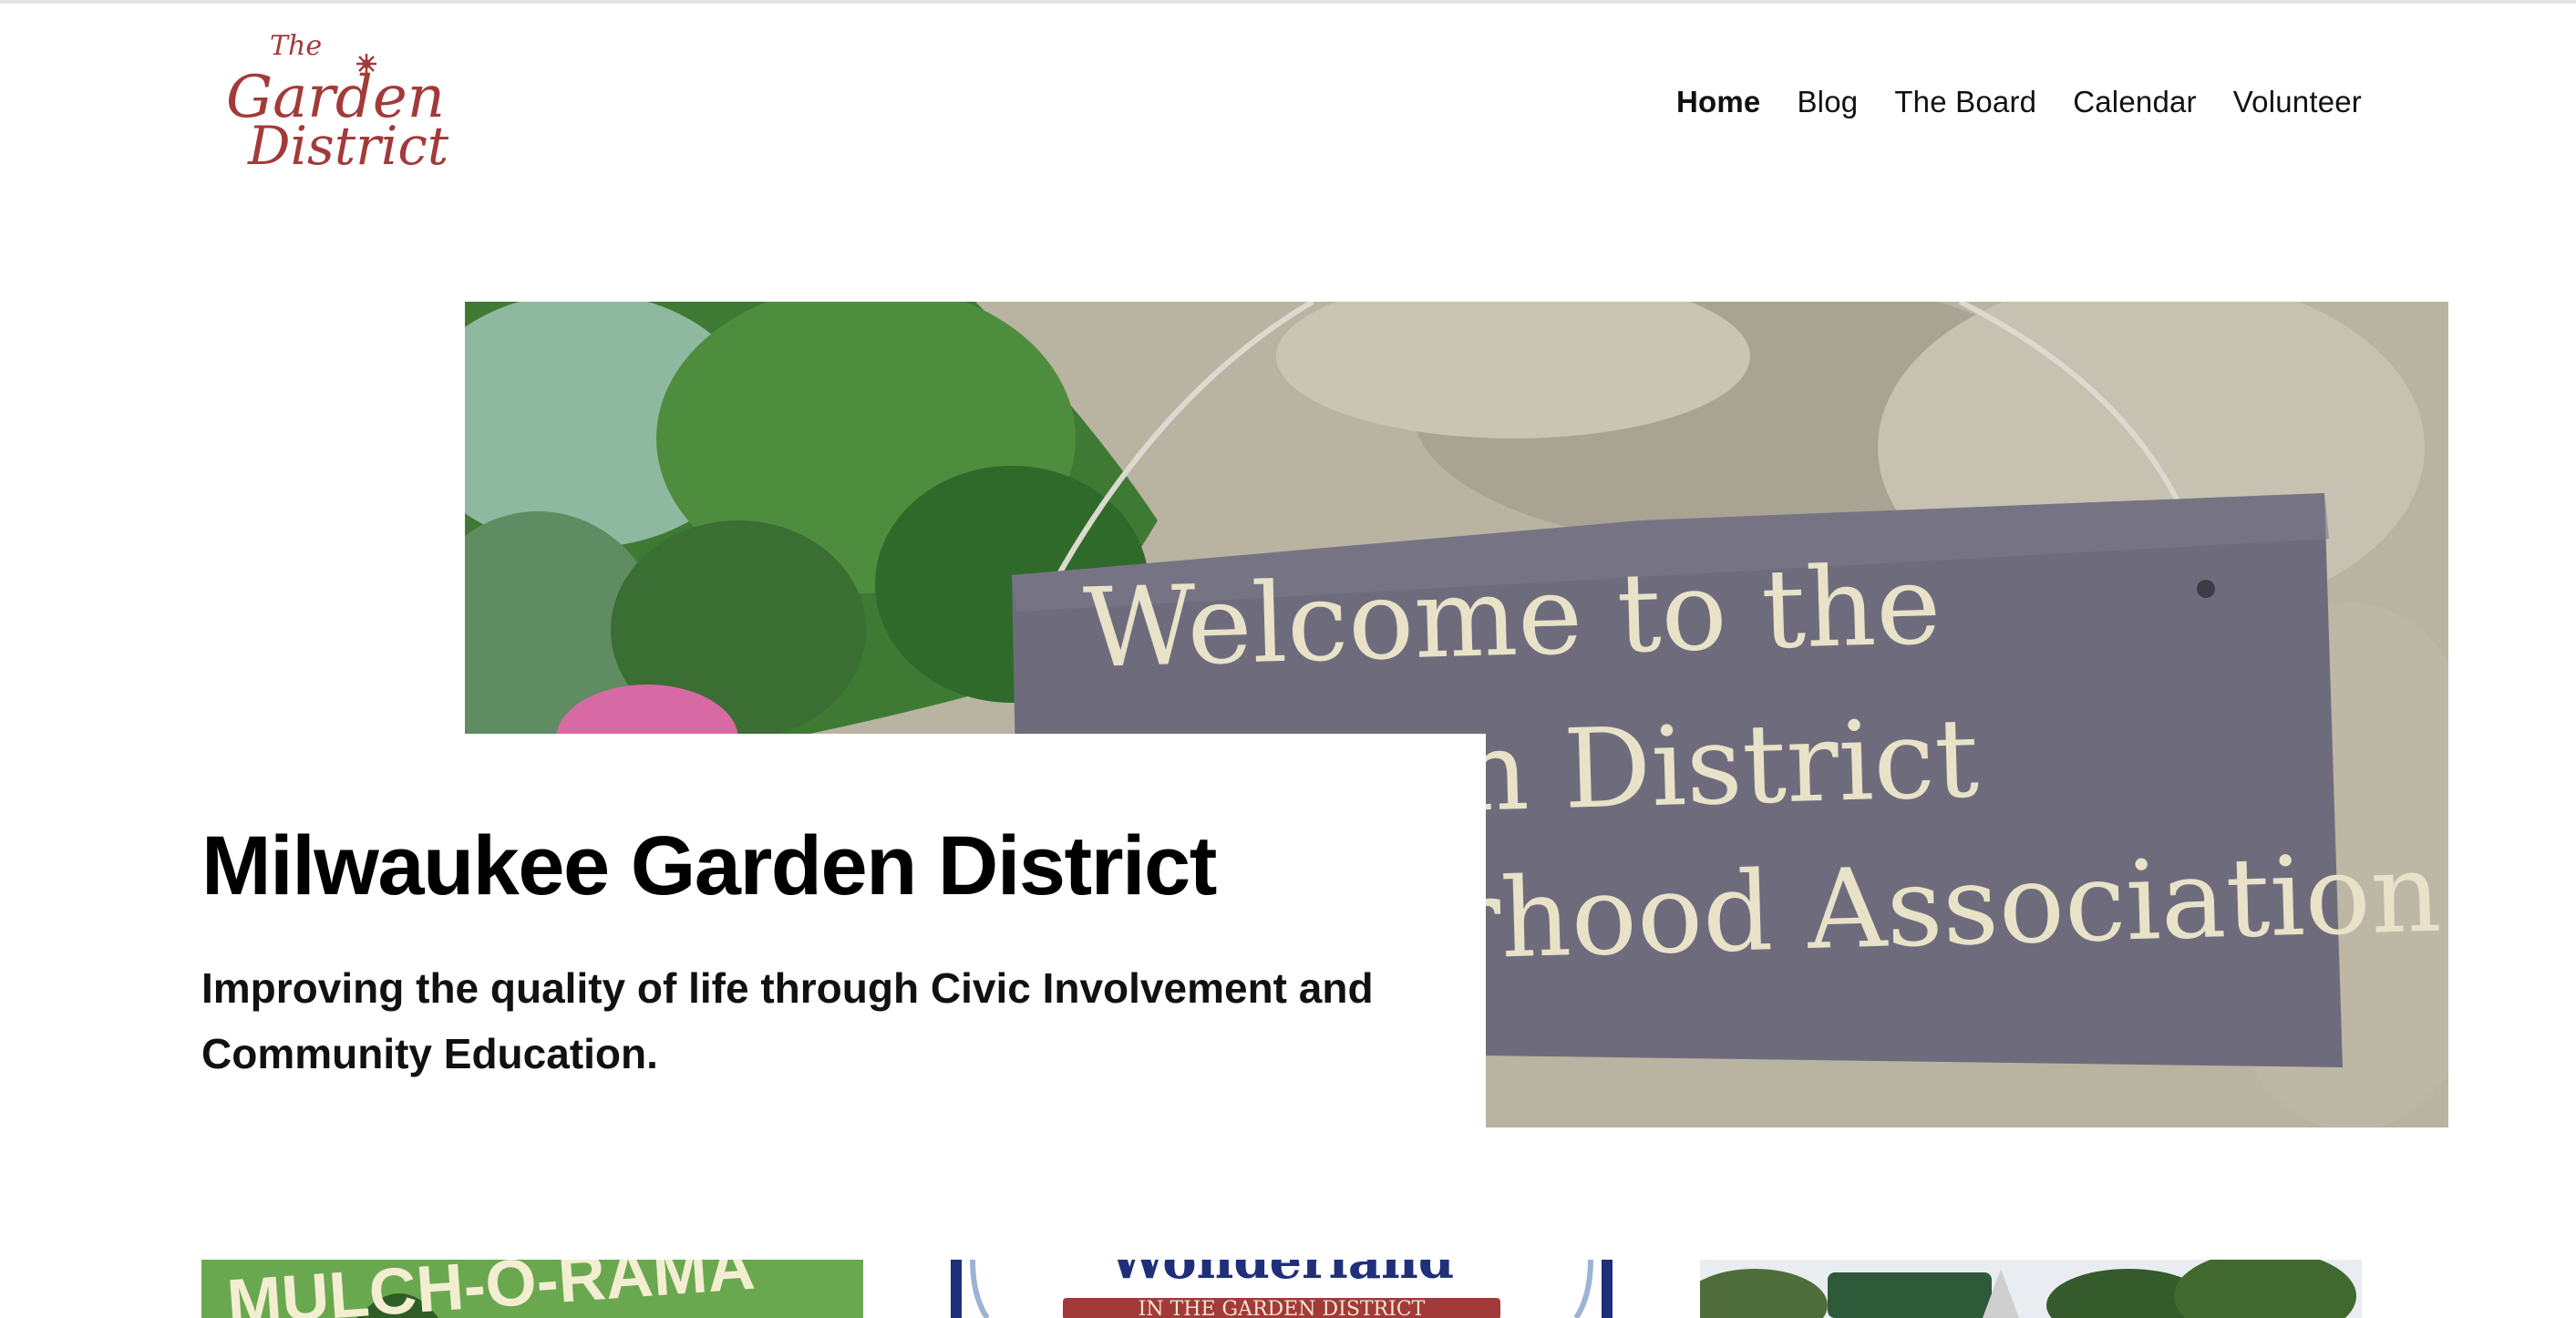  I want to click on page-title: Milwaukee Garden District, so click(709, 865).